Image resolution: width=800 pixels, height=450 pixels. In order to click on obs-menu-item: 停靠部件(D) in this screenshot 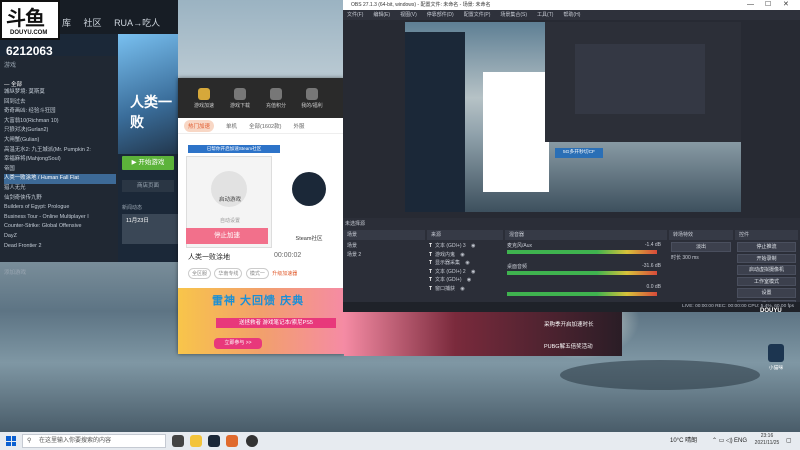, I will do `click(440, 15)`.